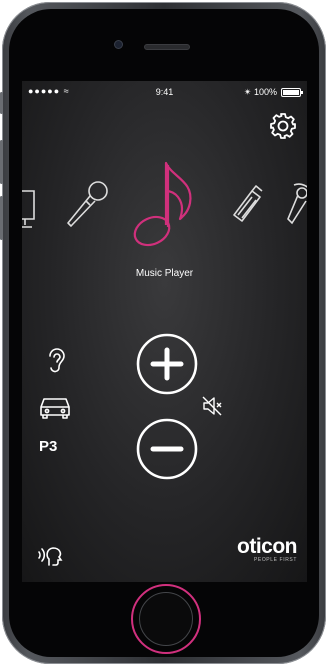  I want to click on music-note-icon, so click(164, 203).